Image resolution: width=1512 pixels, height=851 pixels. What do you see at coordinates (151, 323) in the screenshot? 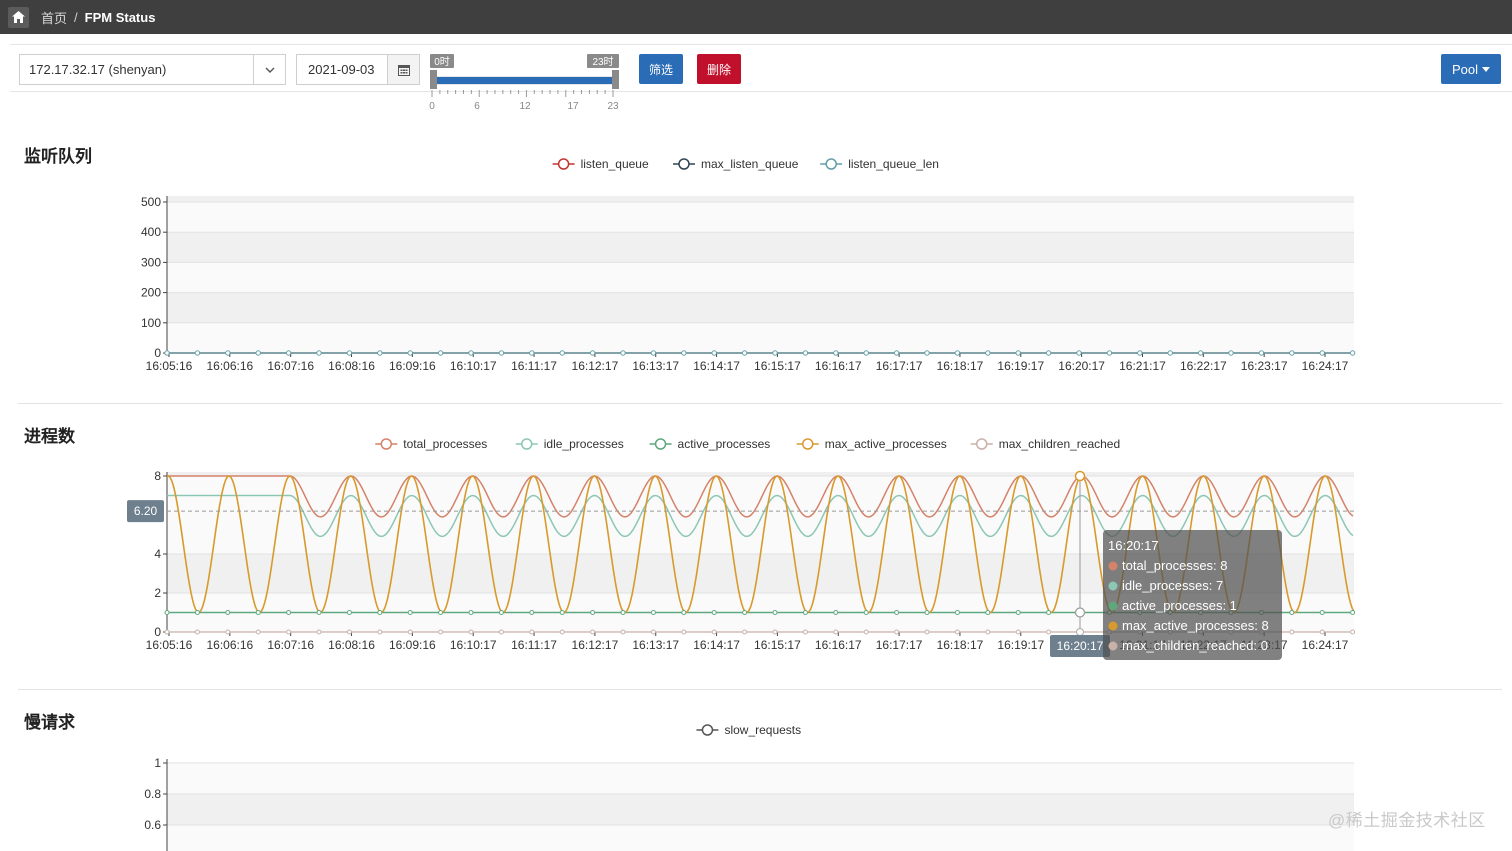
I see `y-tick-label: 100` at bounding box center [151, 323].